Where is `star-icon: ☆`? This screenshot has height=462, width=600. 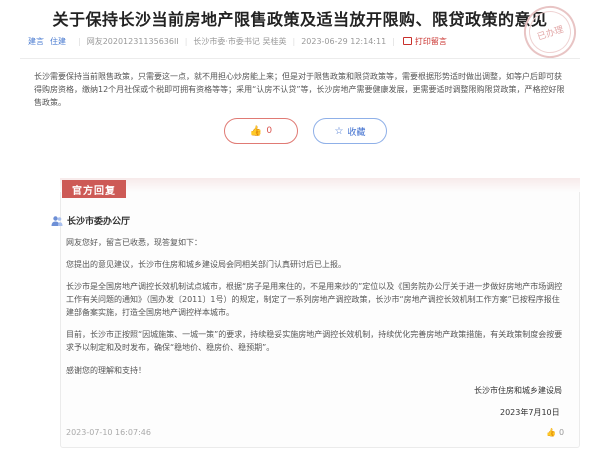
star-icon: ☆ is located at coordinates (339, 131).